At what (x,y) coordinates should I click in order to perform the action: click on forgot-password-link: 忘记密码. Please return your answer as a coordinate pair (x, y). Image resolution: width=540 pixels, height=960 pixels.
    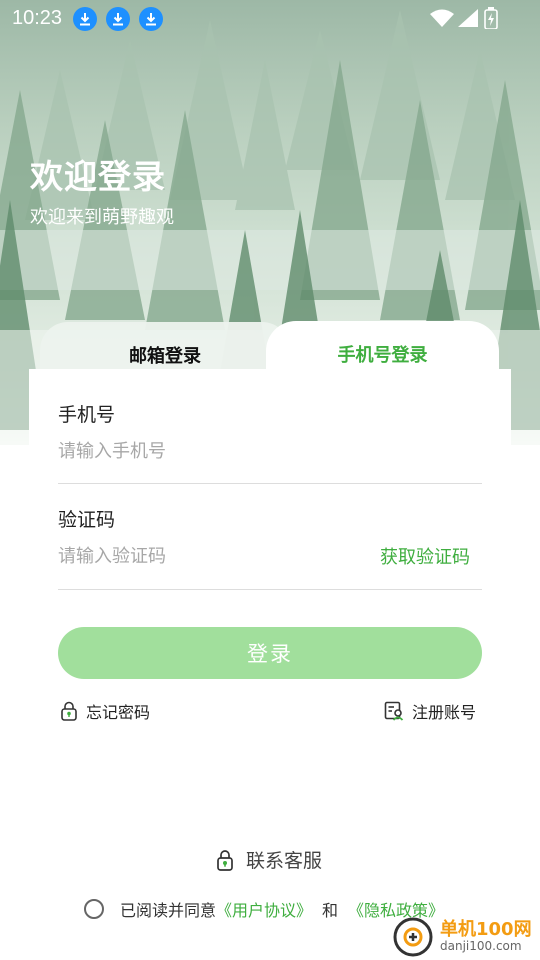
    Looking at the image, I should click on (105, 711).